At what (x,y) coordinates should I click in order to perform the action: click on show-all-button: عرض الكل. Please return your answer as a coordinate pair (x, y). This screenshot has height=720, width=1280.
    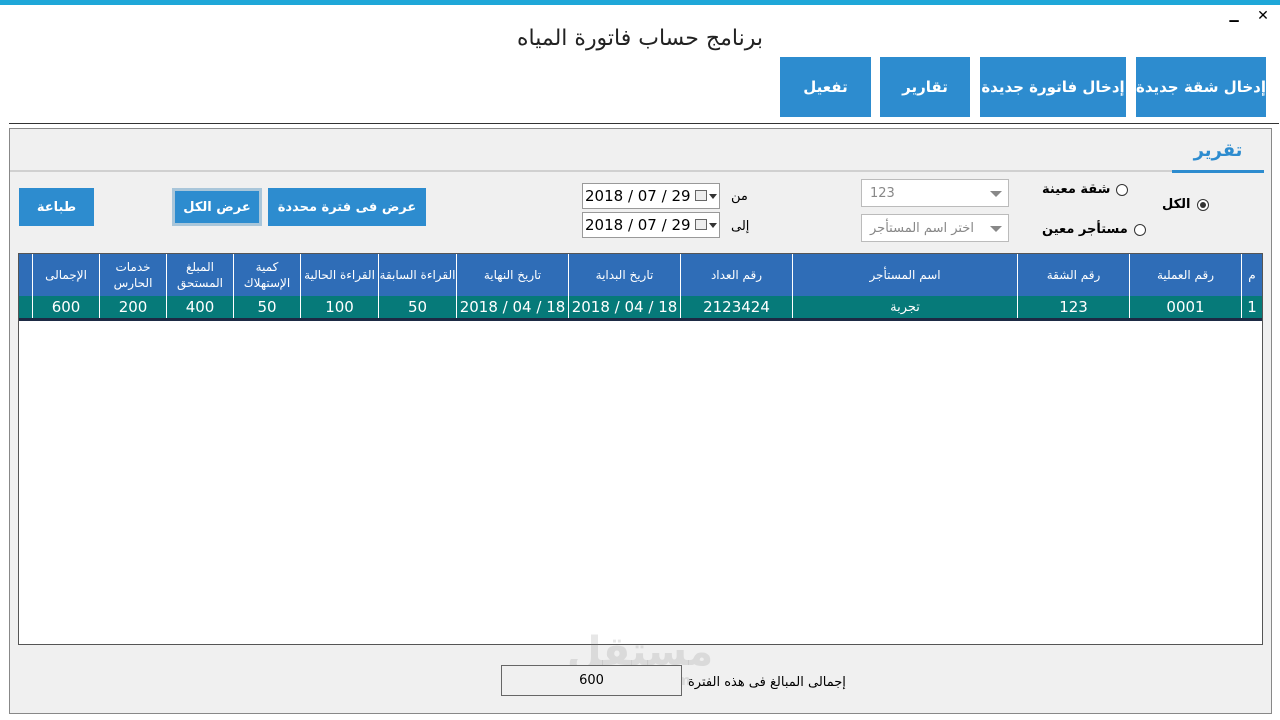
    Looking at the image, I should click on (217, 207).